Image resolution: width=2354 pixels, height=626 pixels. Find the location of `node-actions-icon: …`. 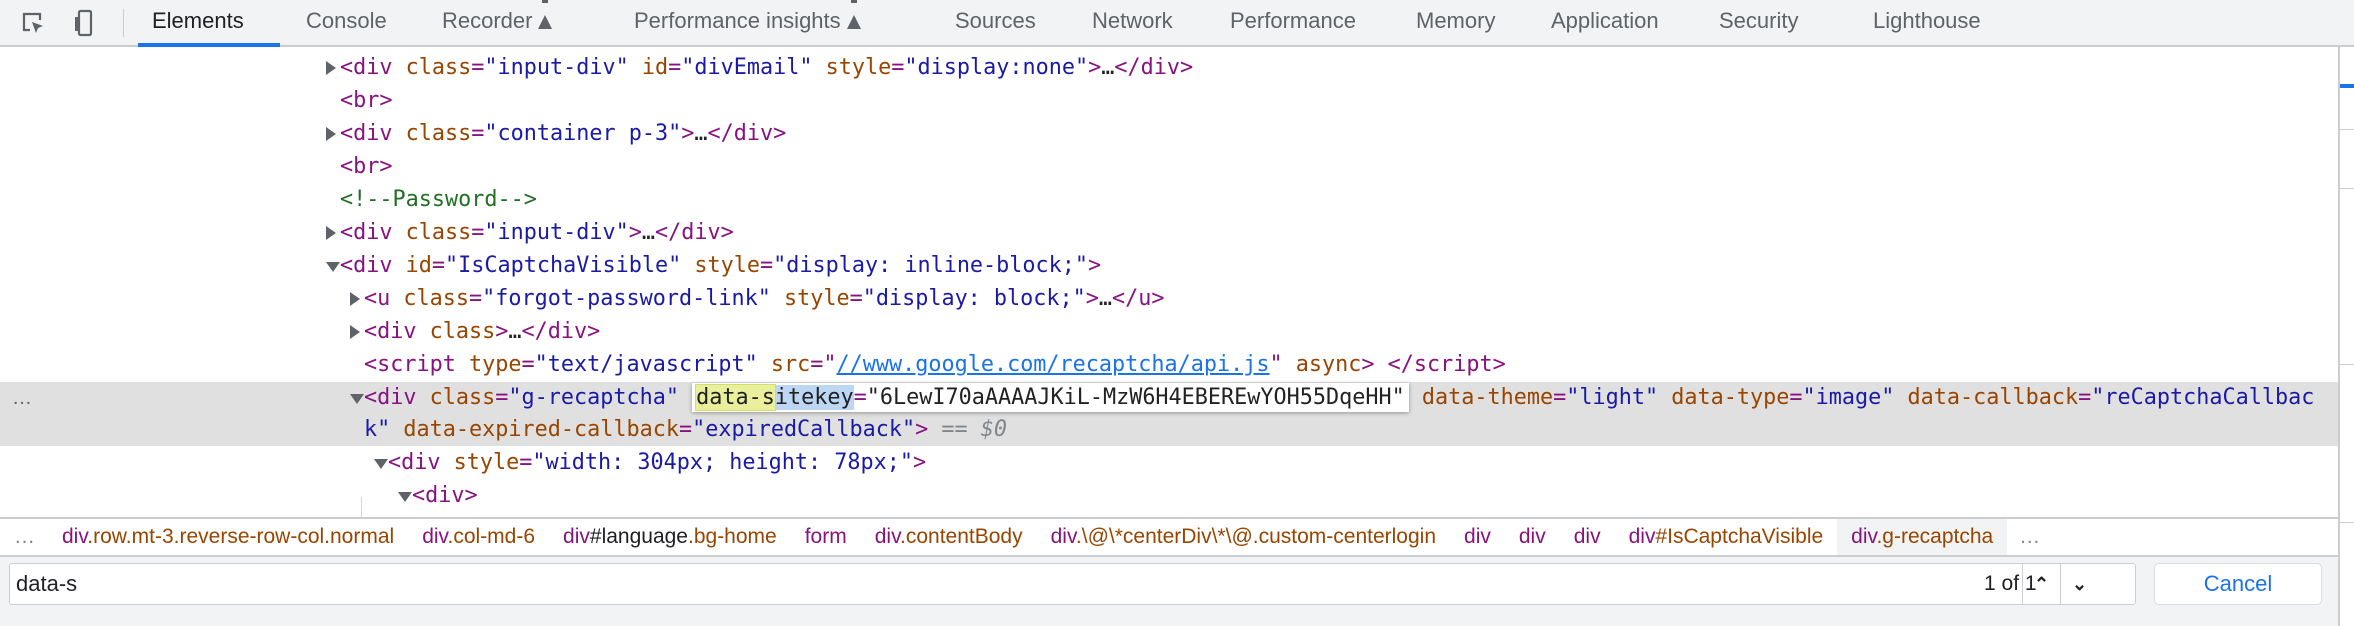

node-actions-icon: … is located at coordinates (22, 398).